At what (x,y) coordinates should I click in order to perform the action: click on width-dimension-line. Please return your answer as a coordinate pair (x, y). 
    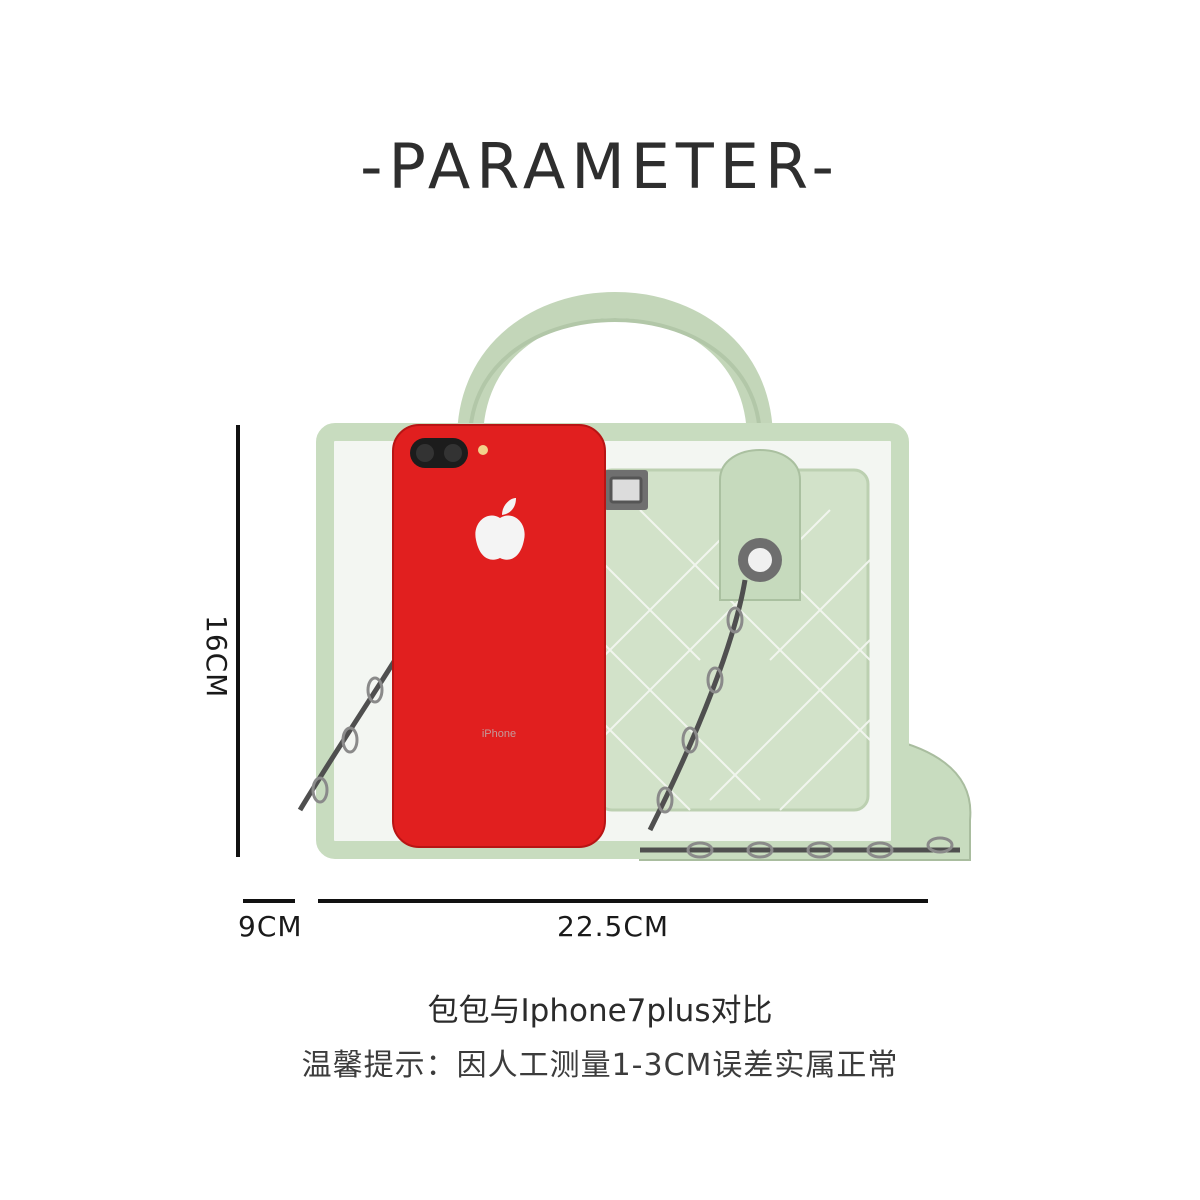
    Looking at the image, I should click on (623, 901).